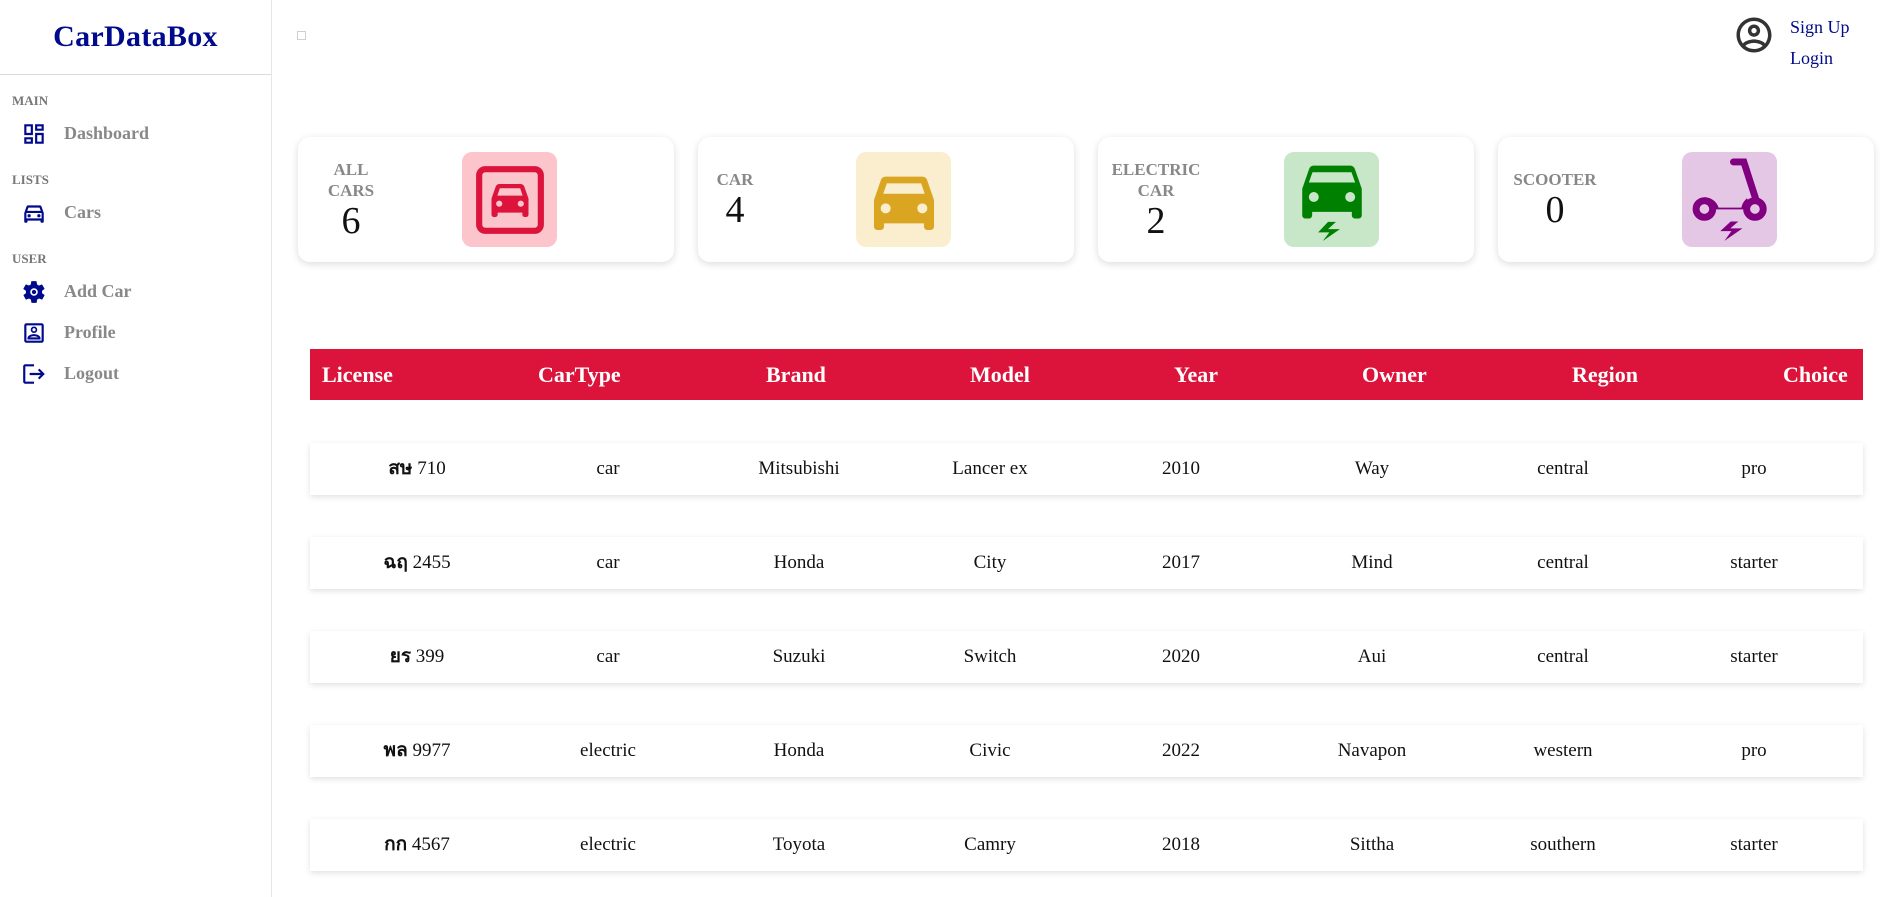  Describe the element at coordinates (990, 562) in the screenshot. I see `cell-model: City` at that location.